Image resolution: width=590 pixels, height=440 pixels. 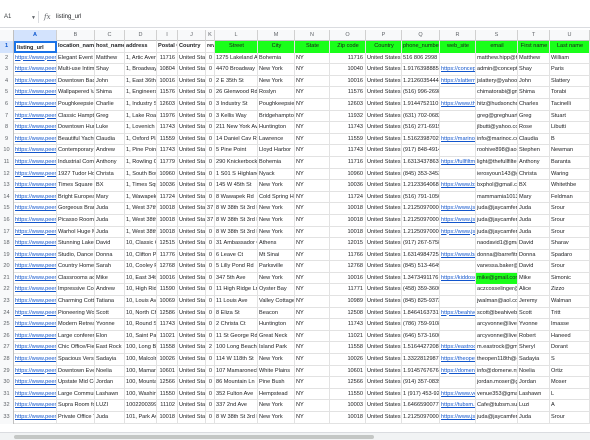 What do you see at coordinates (570, 174) in the screenshot?
I see `table-cell: Waring` at bounding box center [570, 174].